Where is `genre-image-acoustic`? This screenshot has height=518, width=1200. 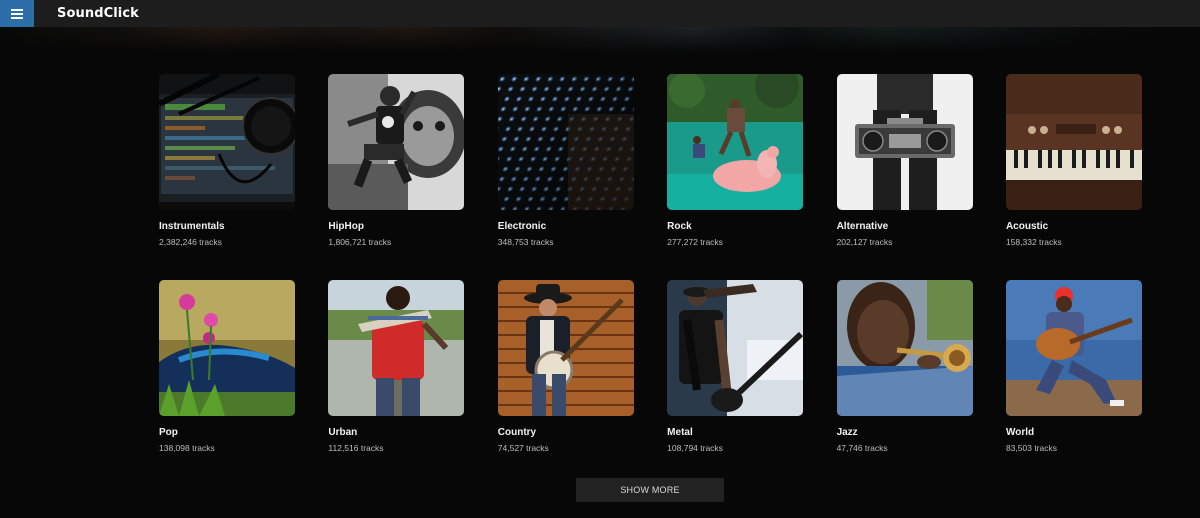 genre-image-acoustic is located at coordinates (1073, 142).